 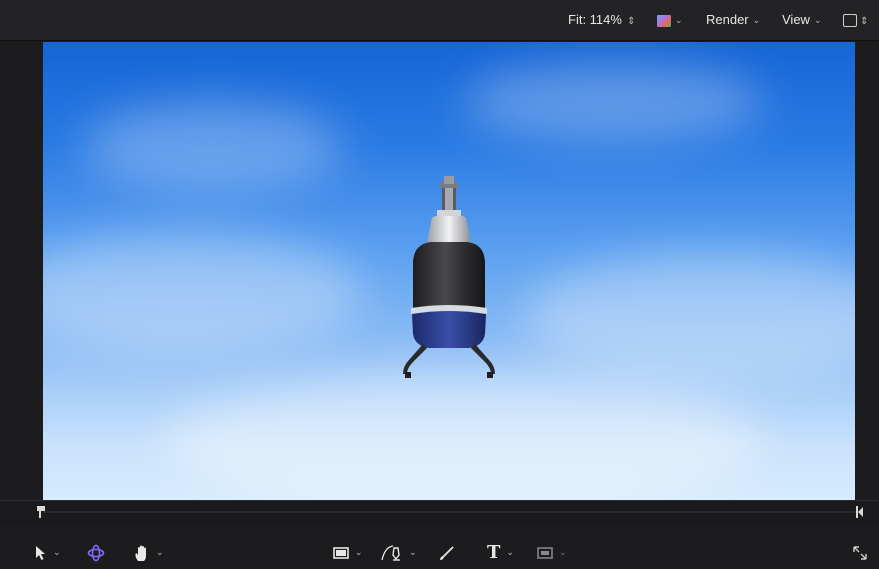 I want to click on helicopter-image, so click(x=449, y=277).